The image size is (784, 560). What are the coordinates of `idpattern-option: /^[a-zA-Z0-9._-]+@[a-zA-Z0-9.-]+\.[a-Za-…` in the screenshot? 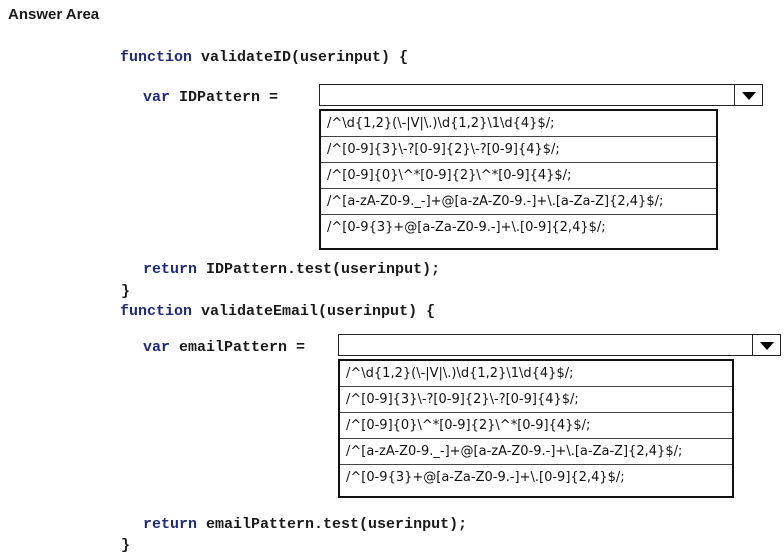 It's located at (518, 202).